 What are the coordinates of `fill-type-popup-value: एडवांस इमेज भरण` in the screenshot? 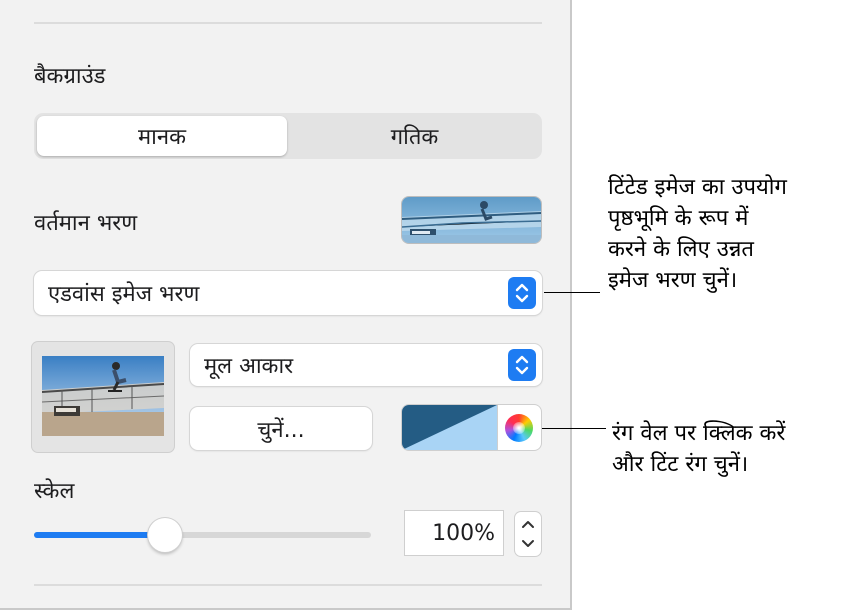 It's located at (124, 294).